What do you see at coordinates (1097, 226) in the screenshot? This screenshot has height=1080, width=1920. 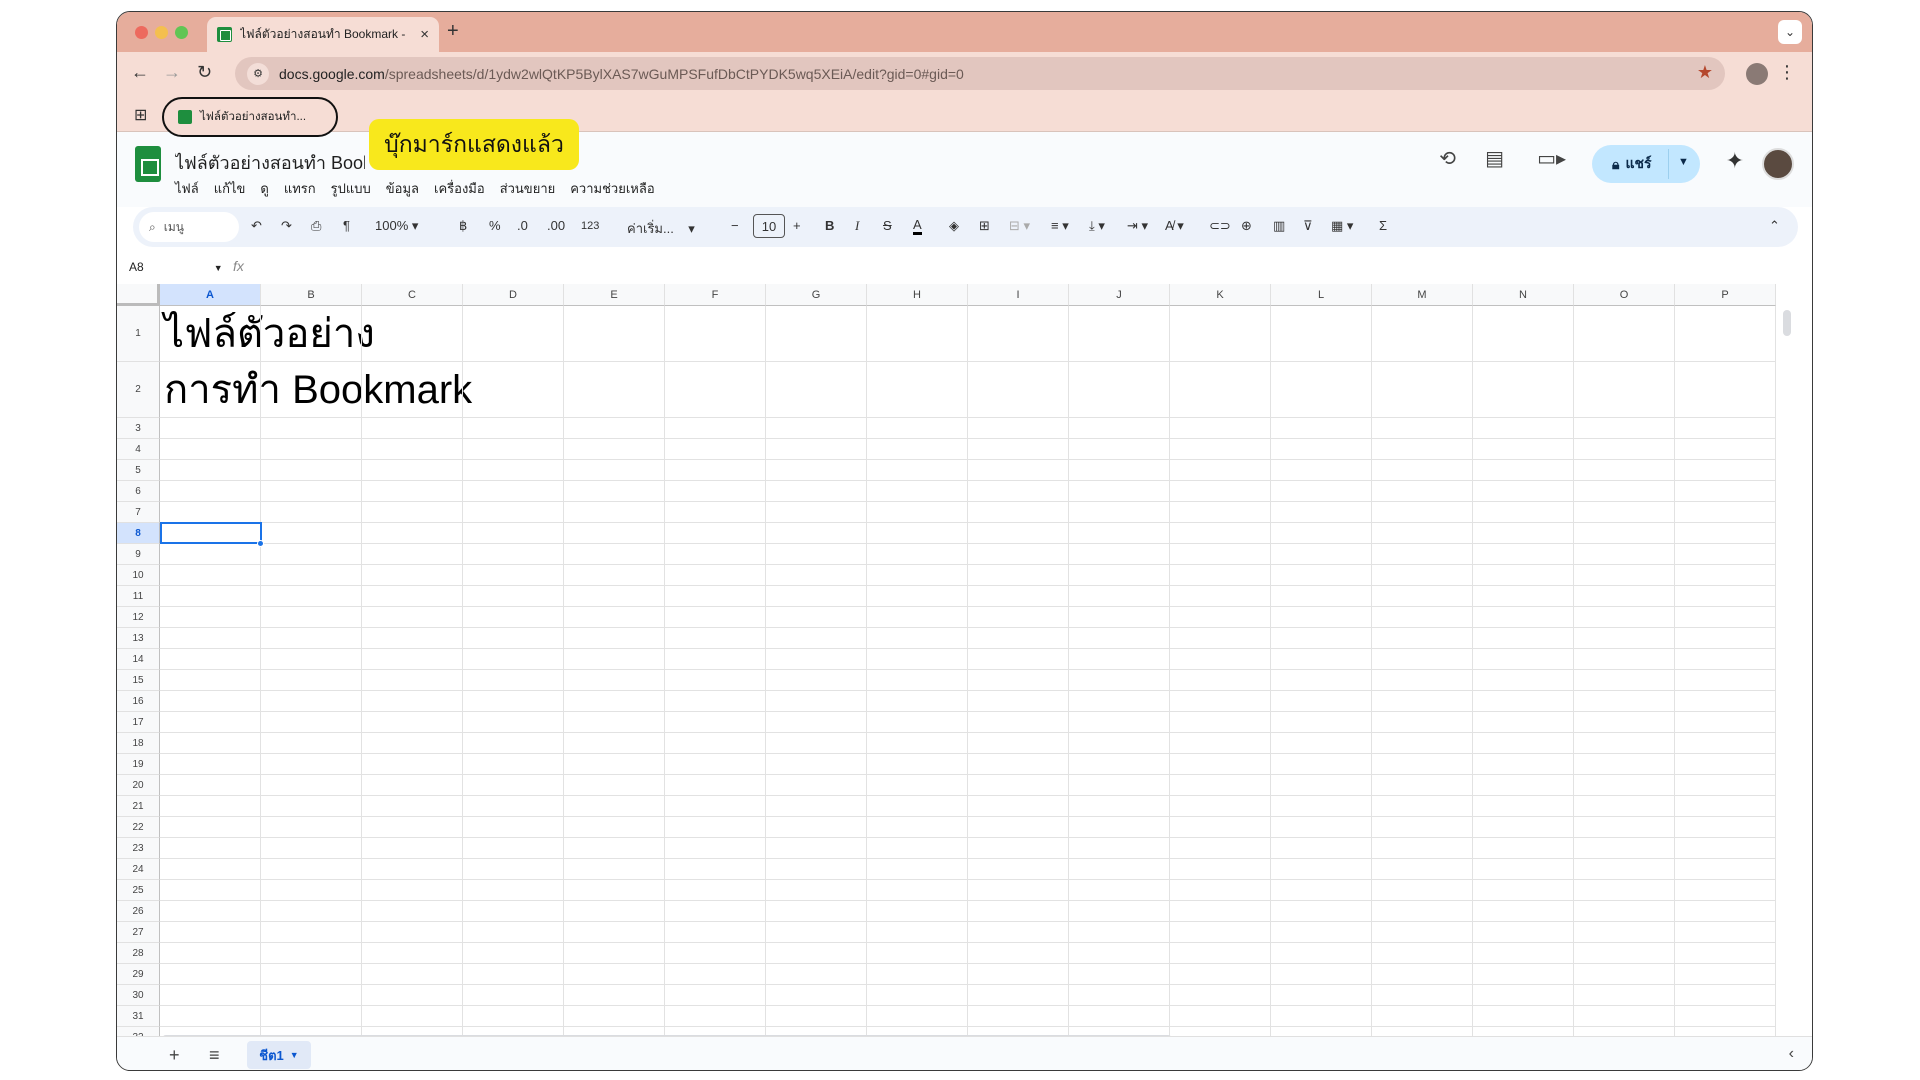 I see `vertical-align-icon: ⤓ ▾` at bounding box center [1097, 226].